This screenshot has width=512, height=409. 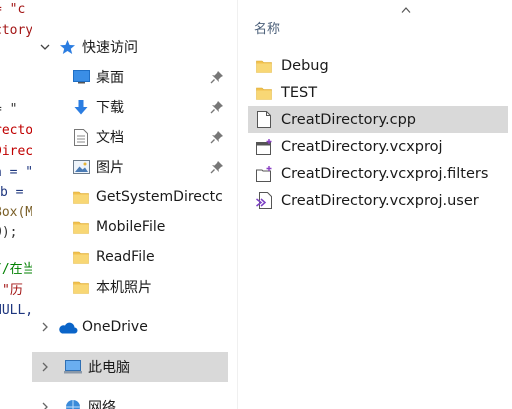 I want to click on nav-item-getsystemdirectory: GetSystemDirectc, so click(x=130, y=197).